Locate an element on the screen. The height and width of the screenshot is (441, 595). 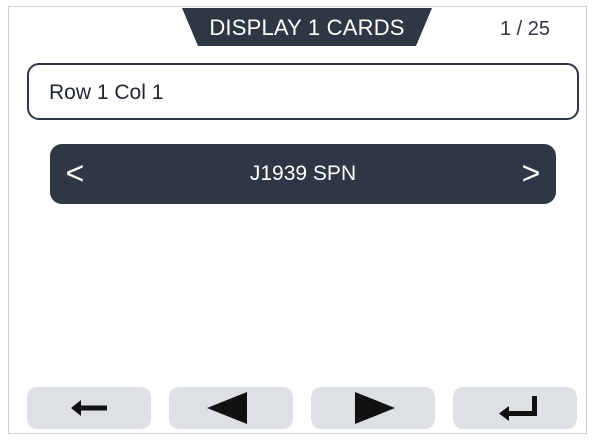
back-arrow-icon is located at coordinates (89, 408).